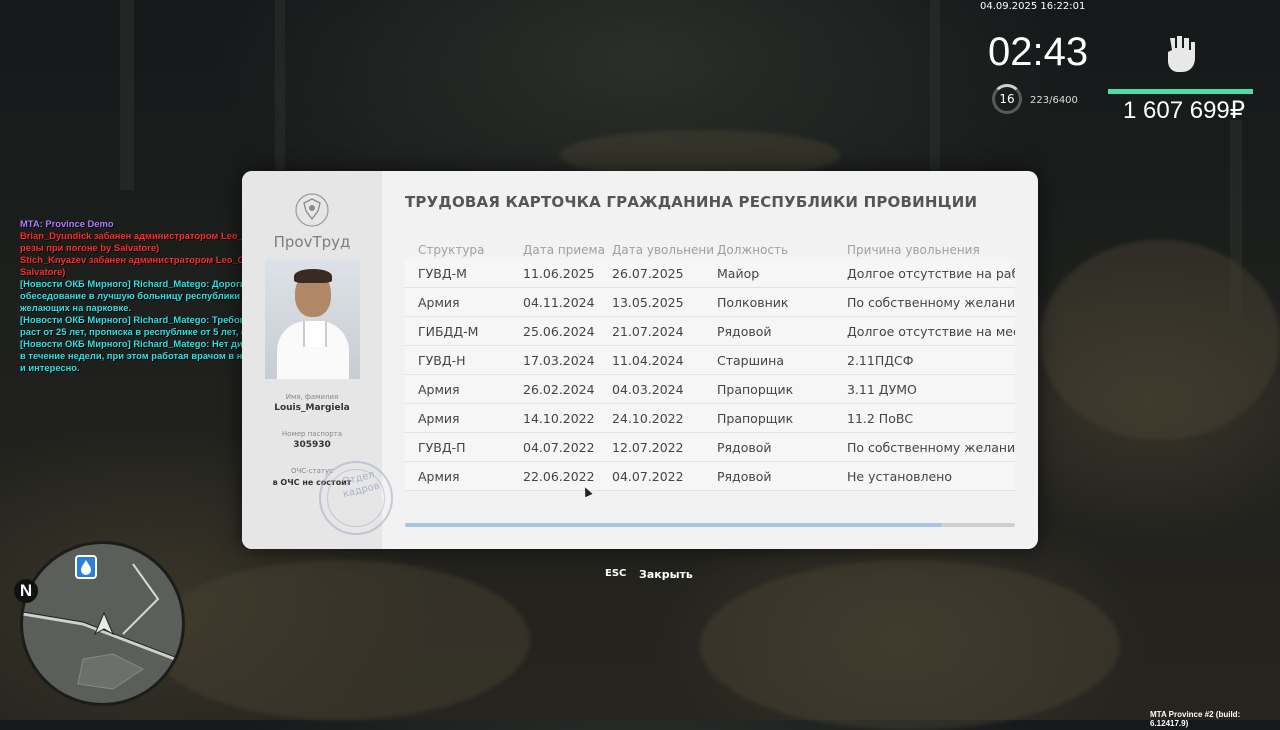 The image size is (1280, 730). I want to click on player-arrow-icon, so click(104, 624).